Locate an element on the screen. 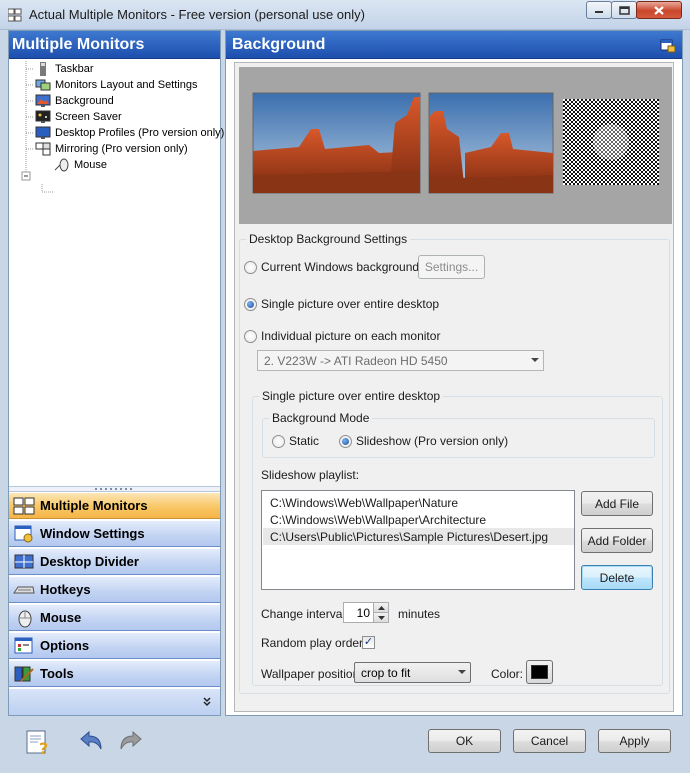 The image size is (690, 773). tree-item-label: Screen Saver is located at coordinates (88, 117).